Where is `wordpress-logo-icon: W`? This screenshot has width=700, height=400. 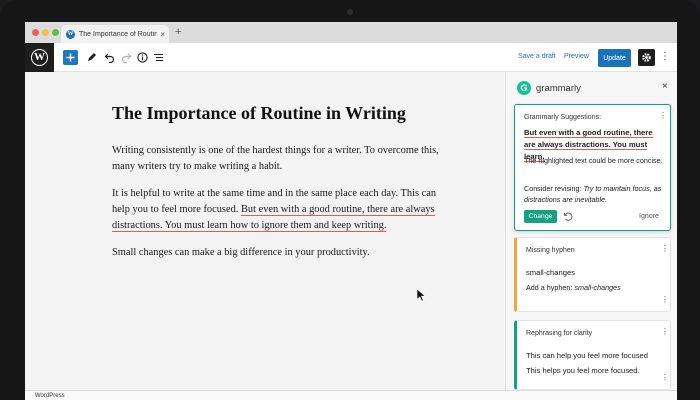 wordpress-logo-icon: W is located at coordinates (39, 57).